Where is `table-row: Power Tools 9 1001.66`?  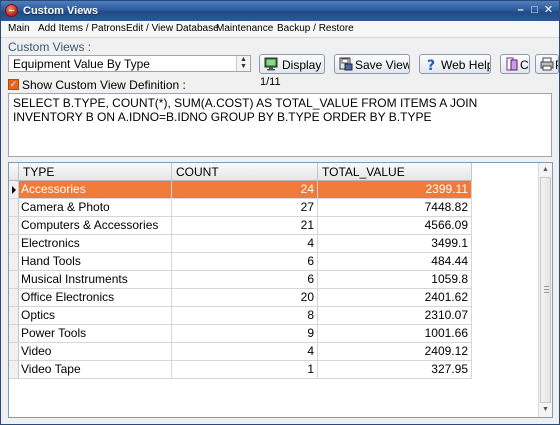
table-row: Power Tools 9 1001.66 is located at coordinates (240, 334).